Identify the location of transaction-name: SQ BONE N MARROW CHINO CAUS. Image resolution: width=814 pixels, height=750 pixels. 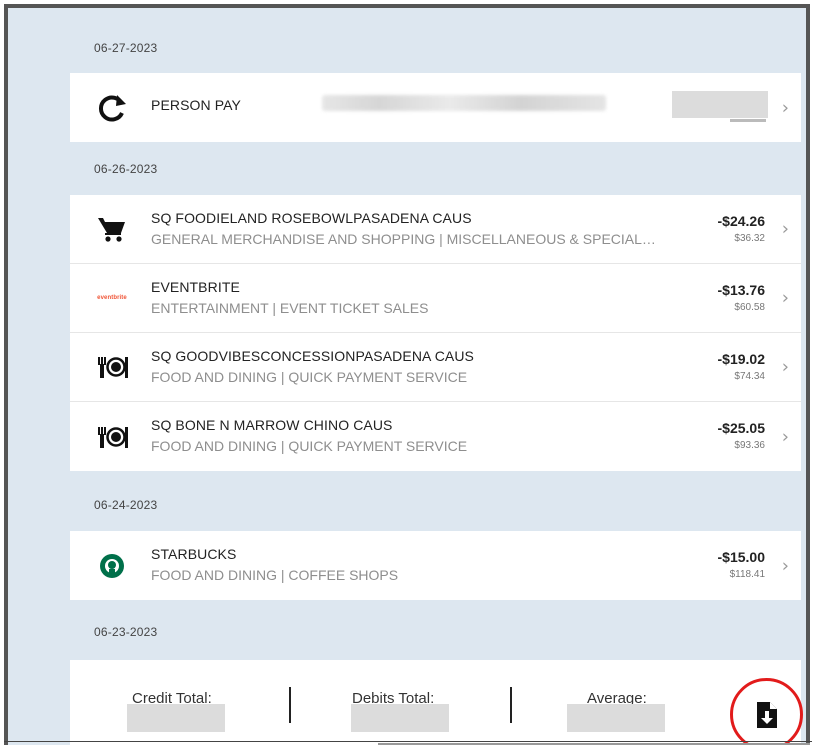
(272, 425).